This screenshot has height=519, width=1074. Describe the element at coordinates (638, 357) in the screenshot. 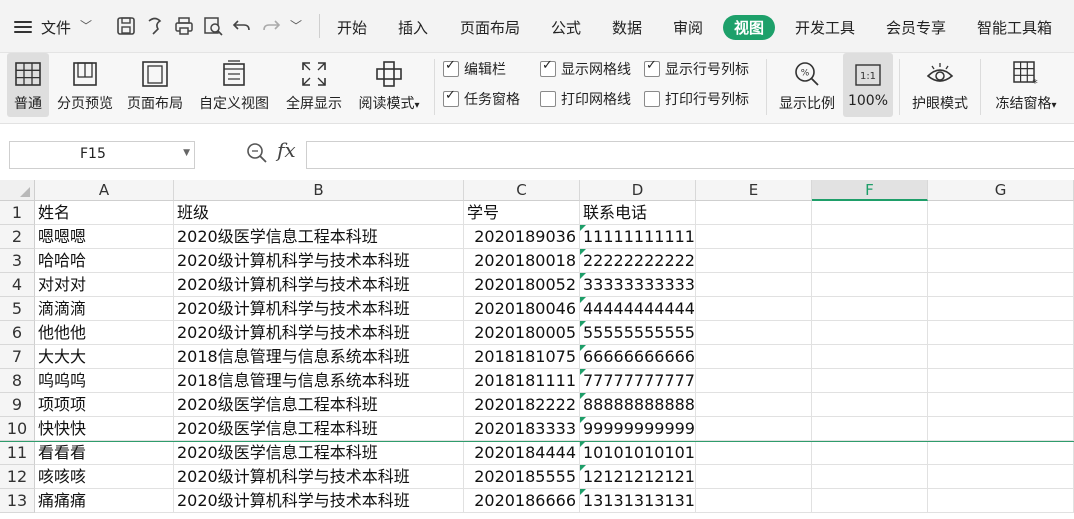

I see `table-cell: 666666666666` at that location.